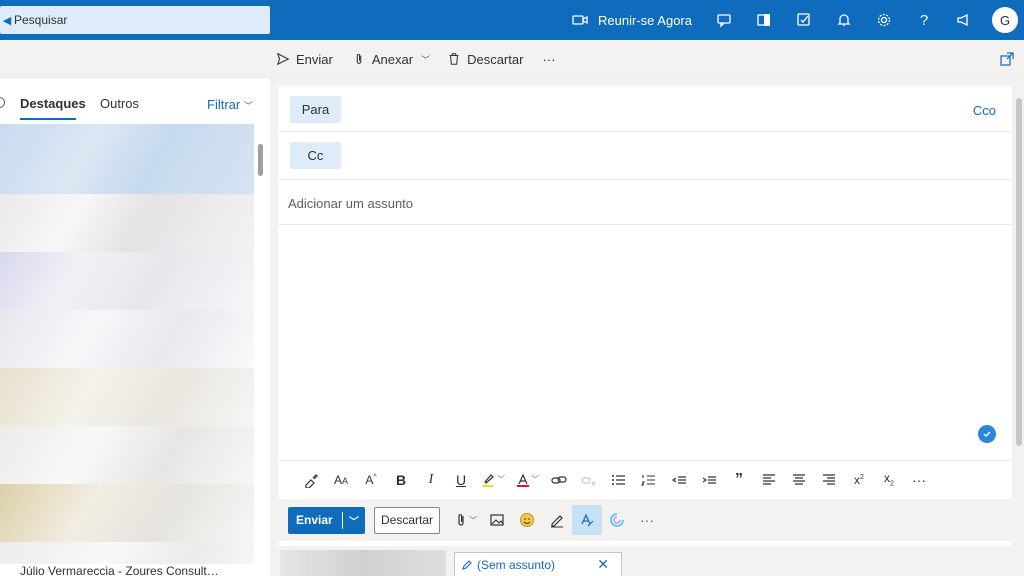 This screenshot has height=576, width=1024. I want to click on indent-icon, so click(709, 479).